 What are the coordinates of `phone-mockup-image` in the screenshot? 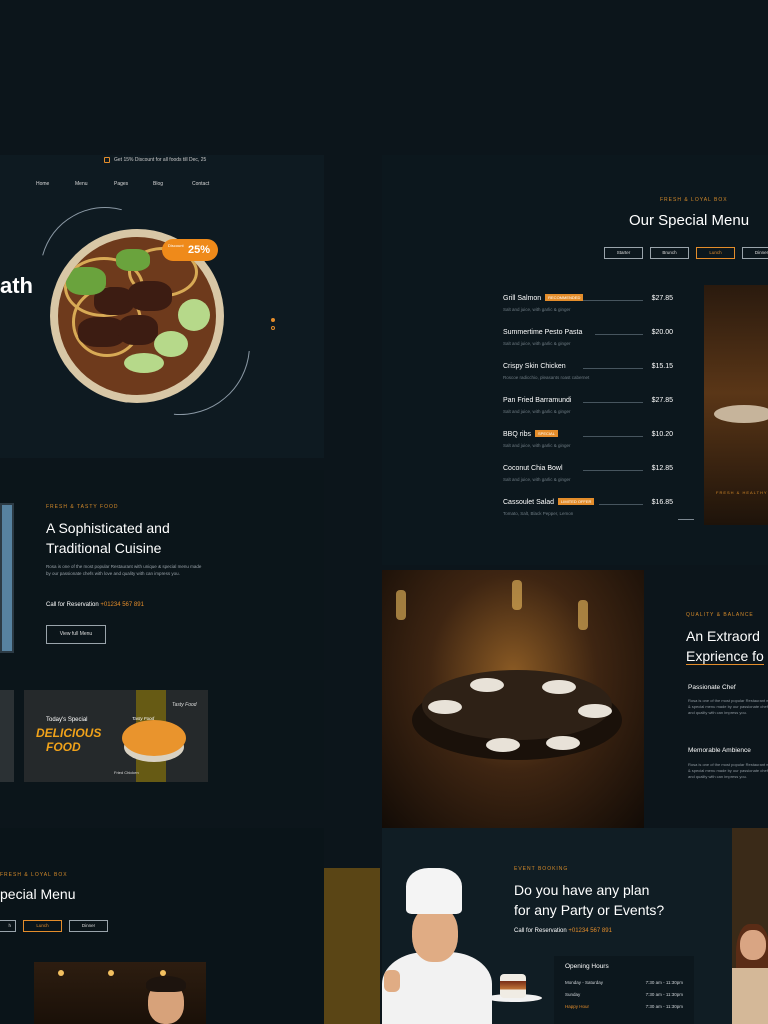 It's located at (7, 578).